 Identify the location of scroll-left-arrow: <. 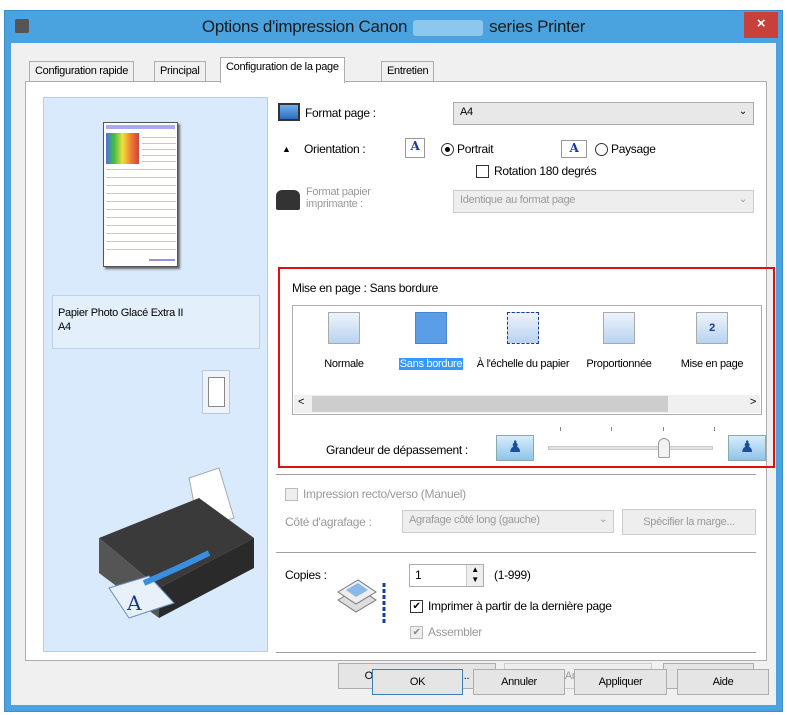
(301, 402).